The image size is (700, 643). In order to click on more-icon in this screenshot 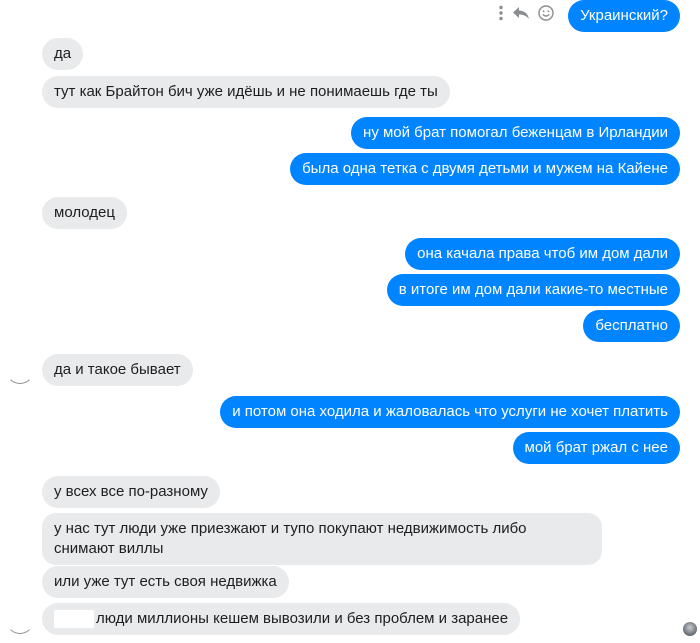, I will do `click(501, 13)`.